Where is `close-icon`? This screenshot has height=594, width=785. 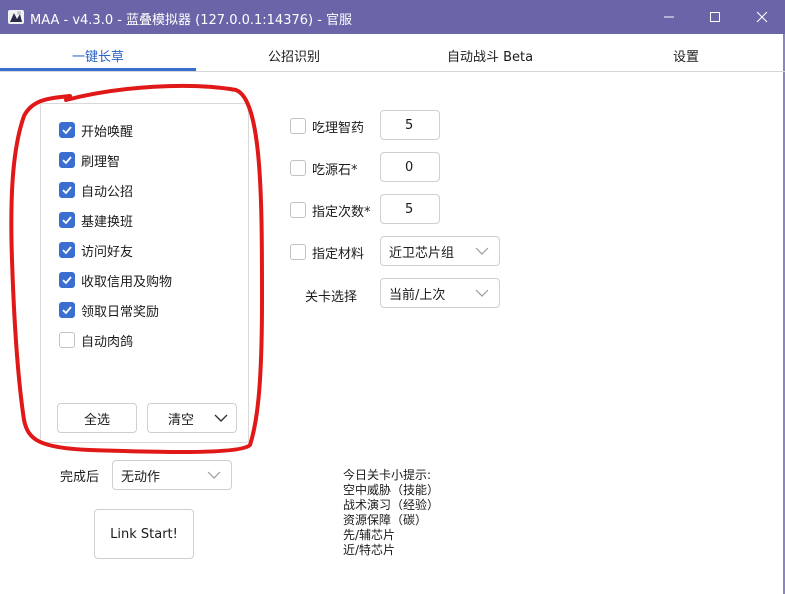
close-icon is located at coordinates (762, 17).